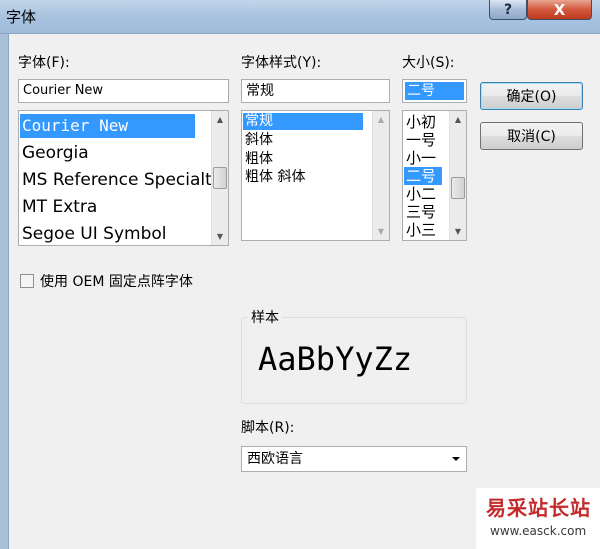 The width and height of the screenshot is (600, 549). Describe the element at coordinates (420, 122) in the screenshot. I see `size-list-item: 小初` at that location.